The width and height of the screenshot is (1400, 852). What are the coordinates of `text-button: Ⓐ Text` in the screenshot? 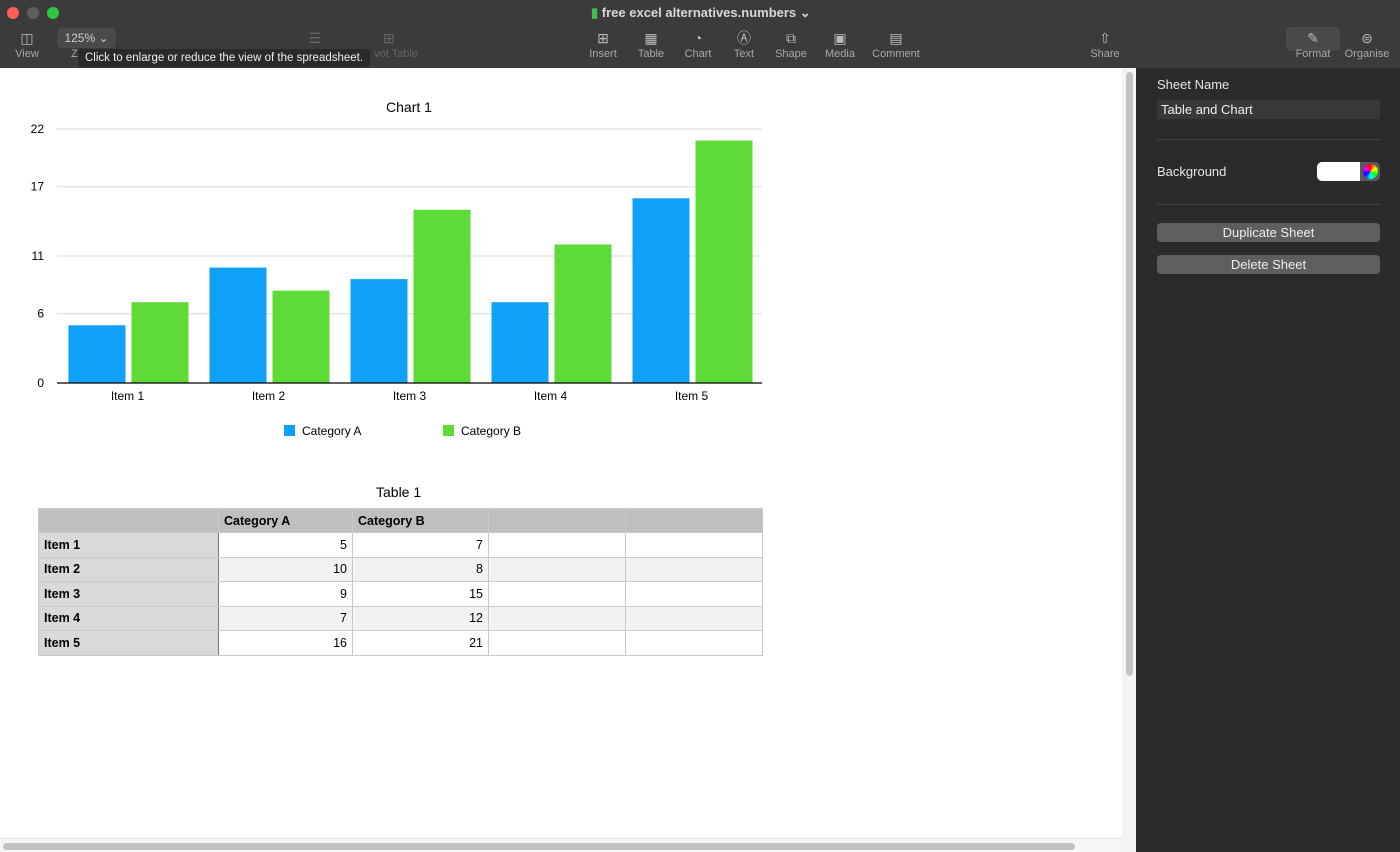 It's located at (744, 44).